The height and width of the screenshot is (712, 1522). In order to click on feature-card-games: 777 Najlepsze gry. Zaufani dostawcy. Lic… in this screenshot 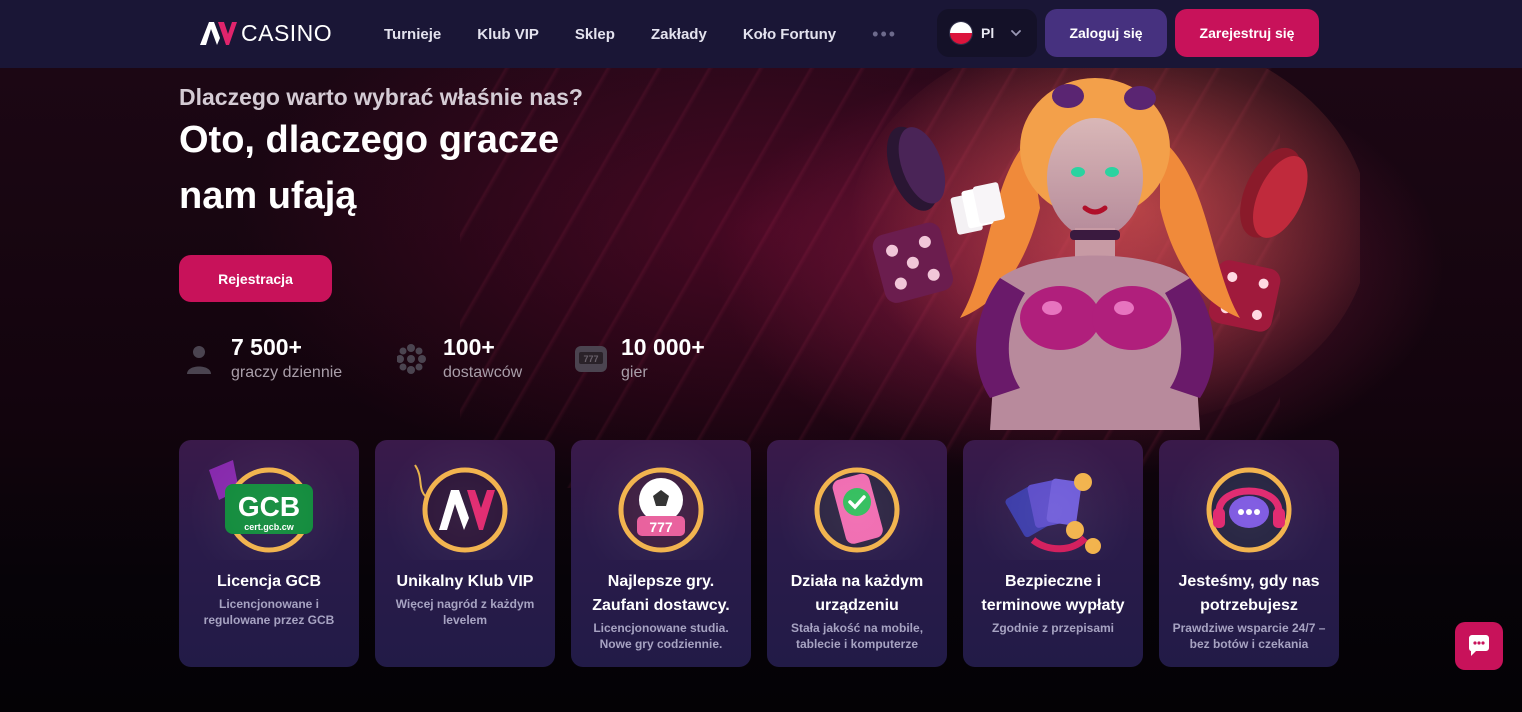, I will do `click(661, 553)`.